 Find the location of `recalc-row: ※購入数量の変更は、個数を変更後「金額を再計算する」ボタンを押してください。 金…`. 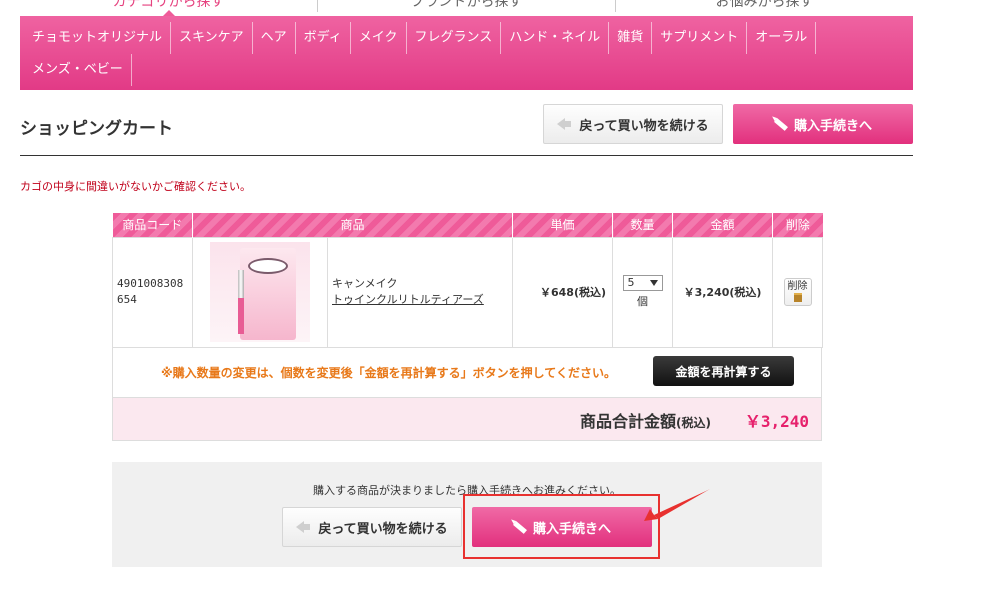

recalc-row: ※購入数量の変更は、個数を変更後「金額を再計算する」ボタンを押してください。 金… is located at coordinates (467, 372).